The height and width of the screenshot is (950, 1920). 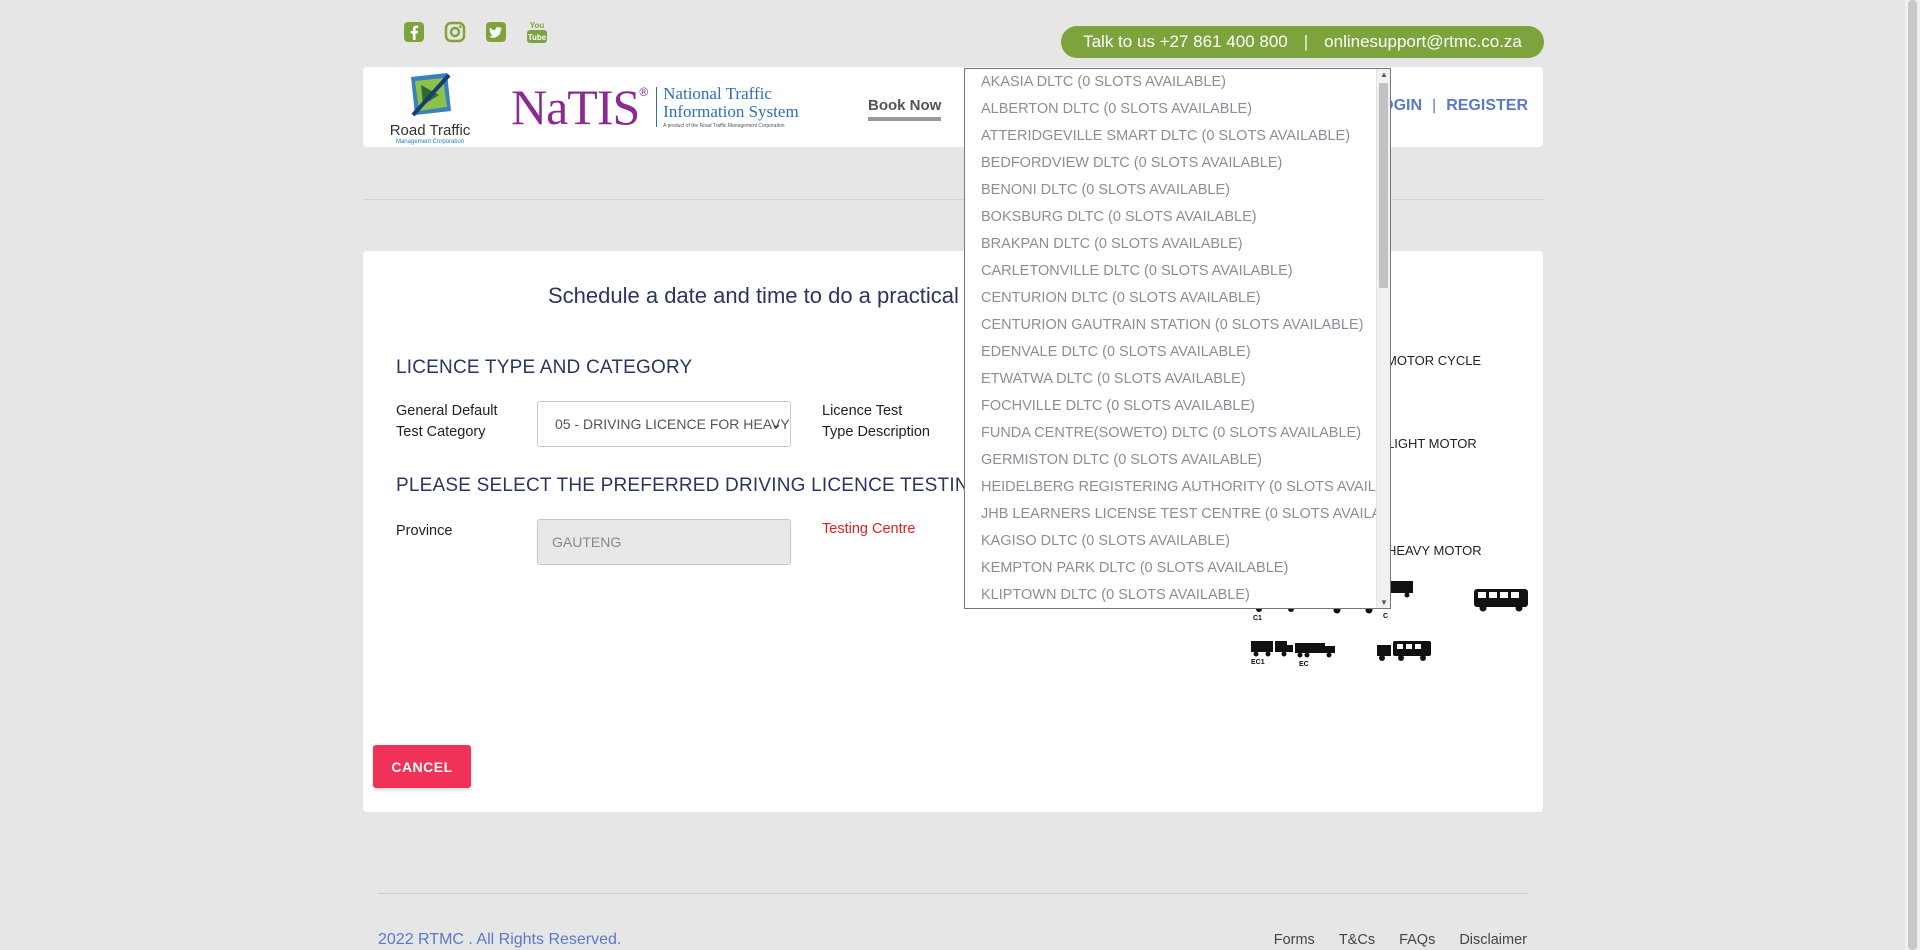 What do you see at coordinates (731, 111) in the screenshot?
I see `natis-name-line2: Information System` at bounding box center [731, 111].